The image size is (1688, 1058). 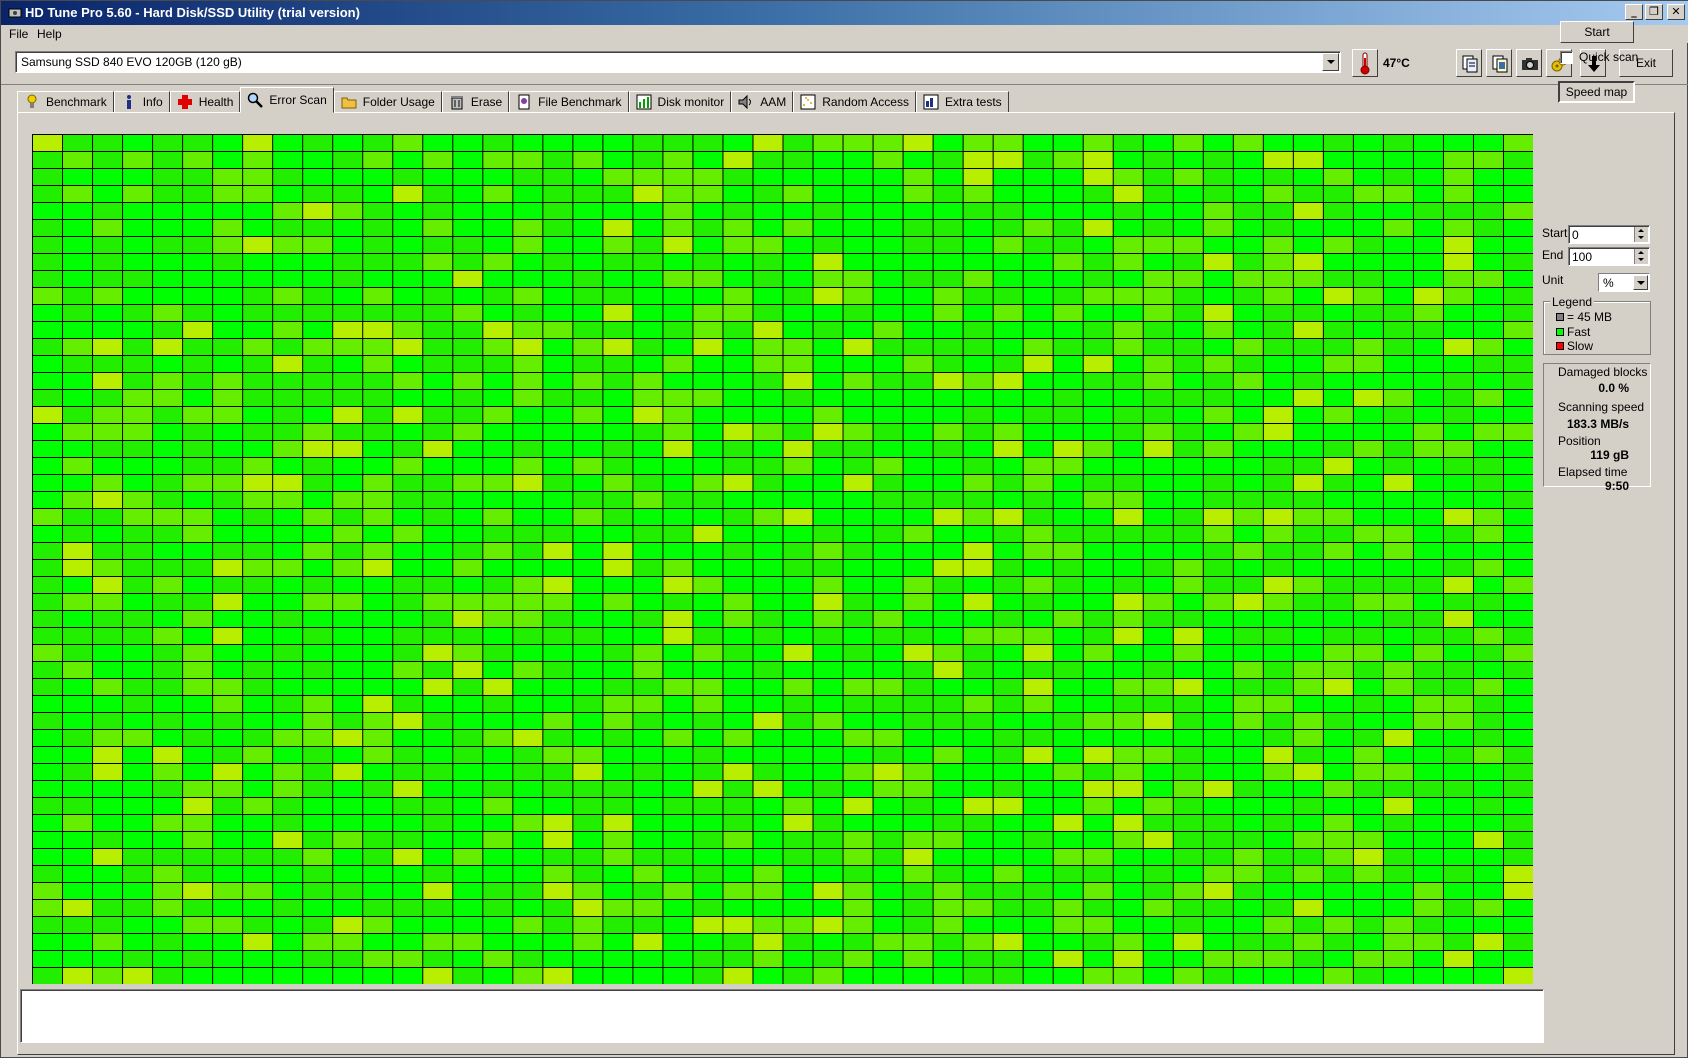 I want to click on tab-folder-usage: Folder Usage, so click(x=387, y=102).